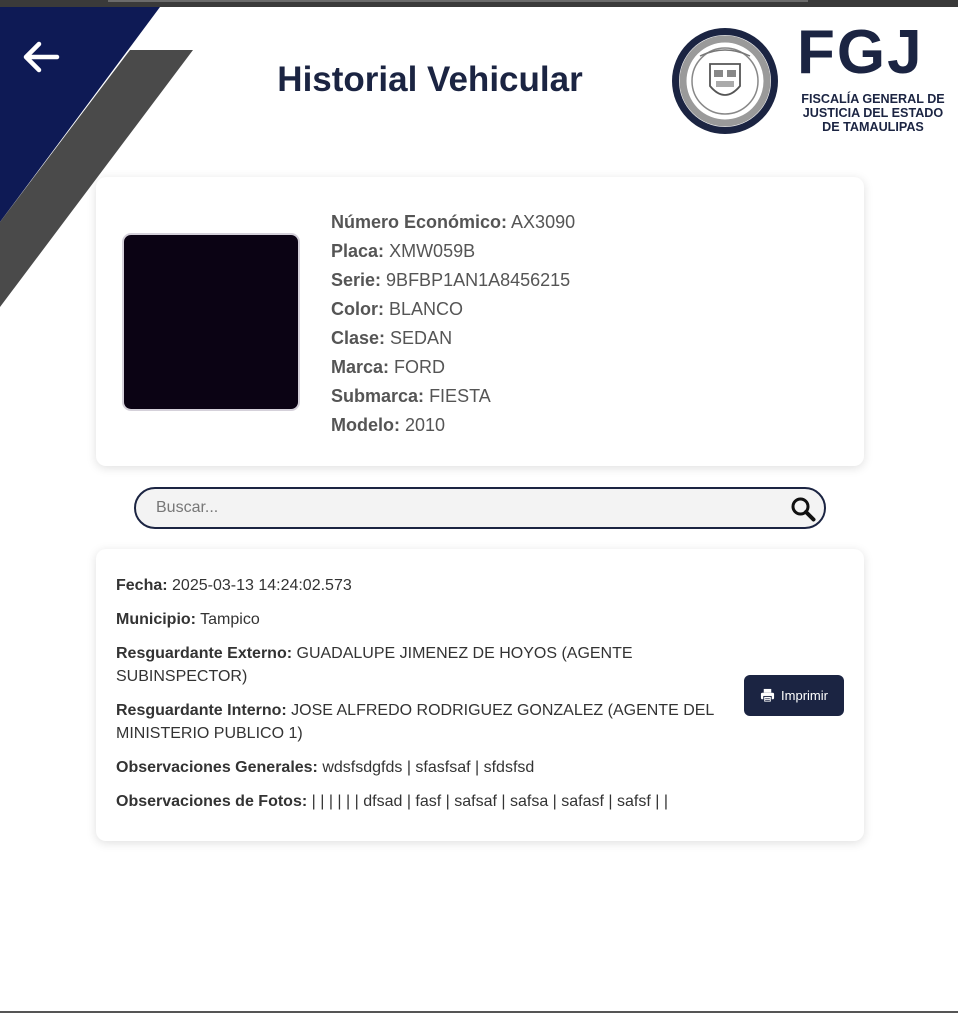 Image resolution: width=958 pixels, height=1013 pixels. Describe the element at coordinates (453, 222) in the screenshot. I see `vehicle-numero-economico: Número Económico: AX3090` at that location.